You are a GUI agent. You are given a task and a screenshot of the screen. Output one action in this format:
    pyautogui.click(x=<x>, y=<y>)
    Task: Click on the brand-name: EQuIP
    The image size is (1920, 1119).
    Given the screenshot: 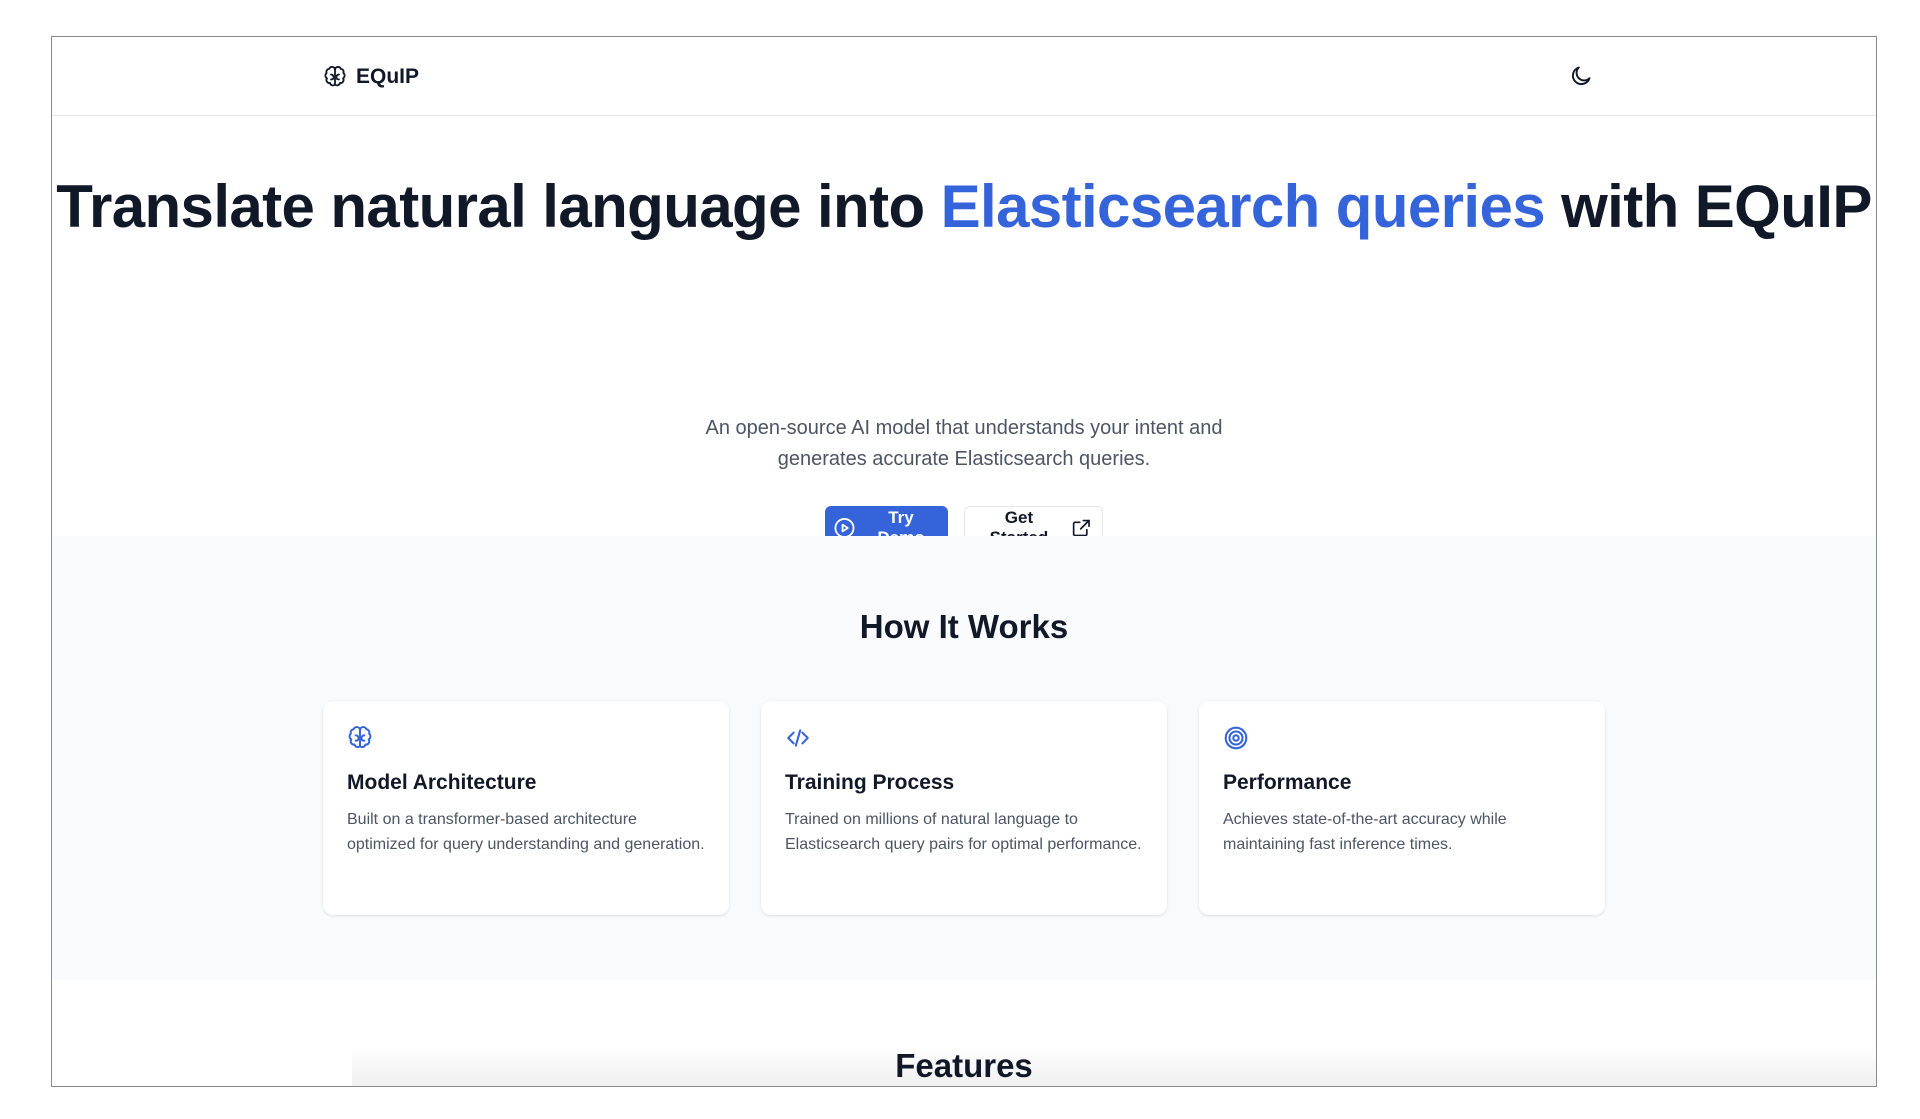 What is the action you would take?
    pyautogui.click(x=388, y=76)
    